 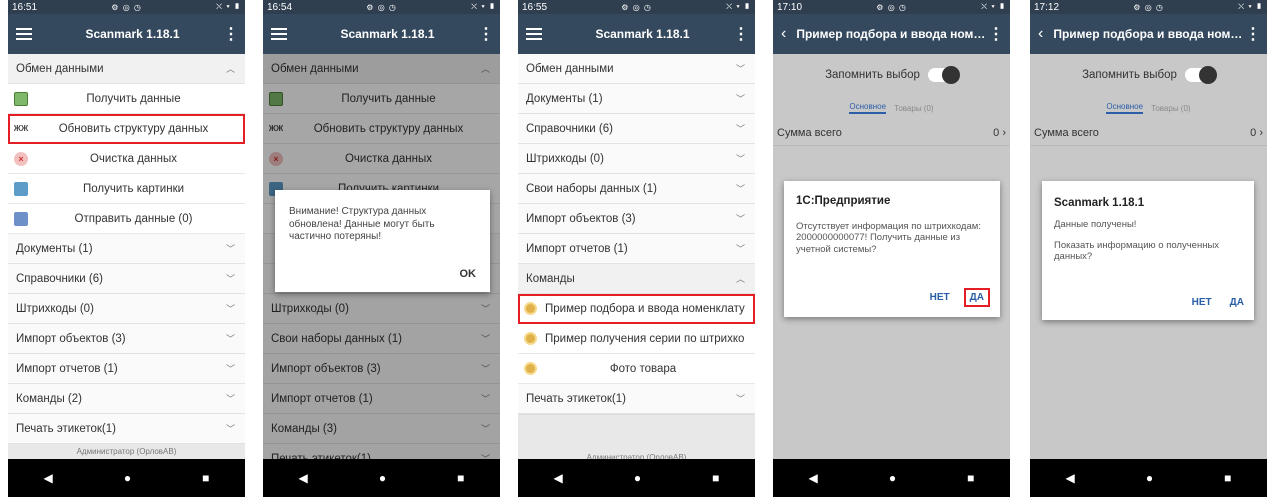 What do you see at coordinates (636, 189) in the screenshot?
I see `section-own-datasets: Свои наборы данных (1) ﹀` at bounding box center [636, 189].